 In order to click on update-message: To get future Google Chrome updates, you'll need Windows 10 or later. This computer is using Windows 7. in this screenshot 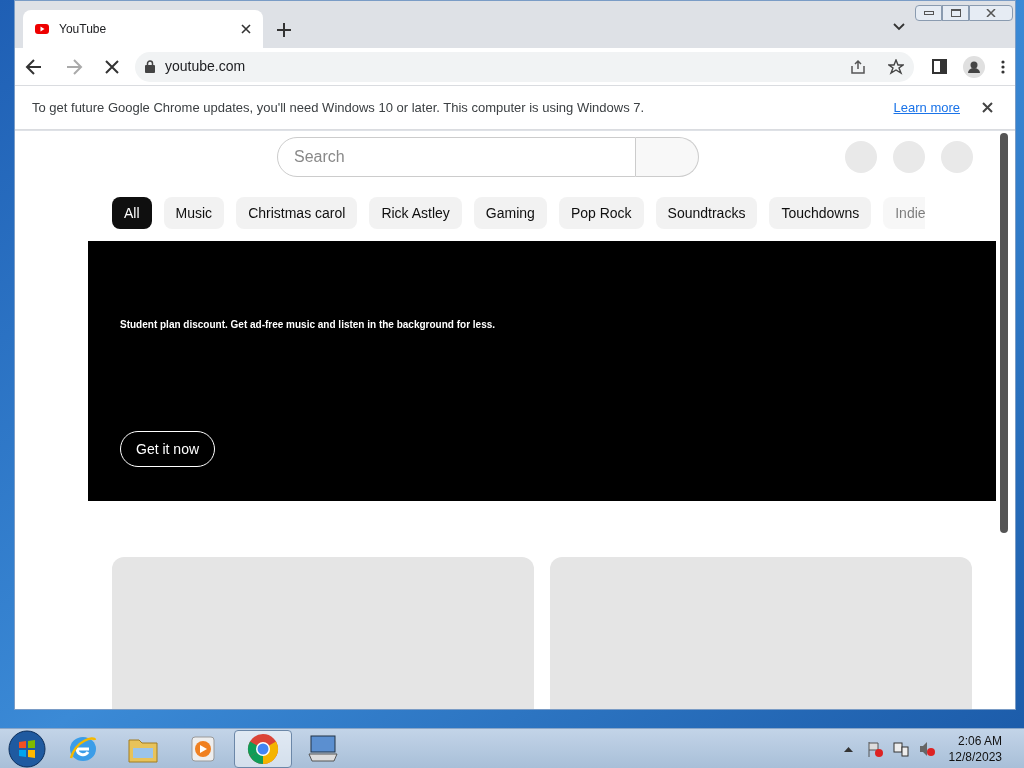, I will do `click(338, 107)`.